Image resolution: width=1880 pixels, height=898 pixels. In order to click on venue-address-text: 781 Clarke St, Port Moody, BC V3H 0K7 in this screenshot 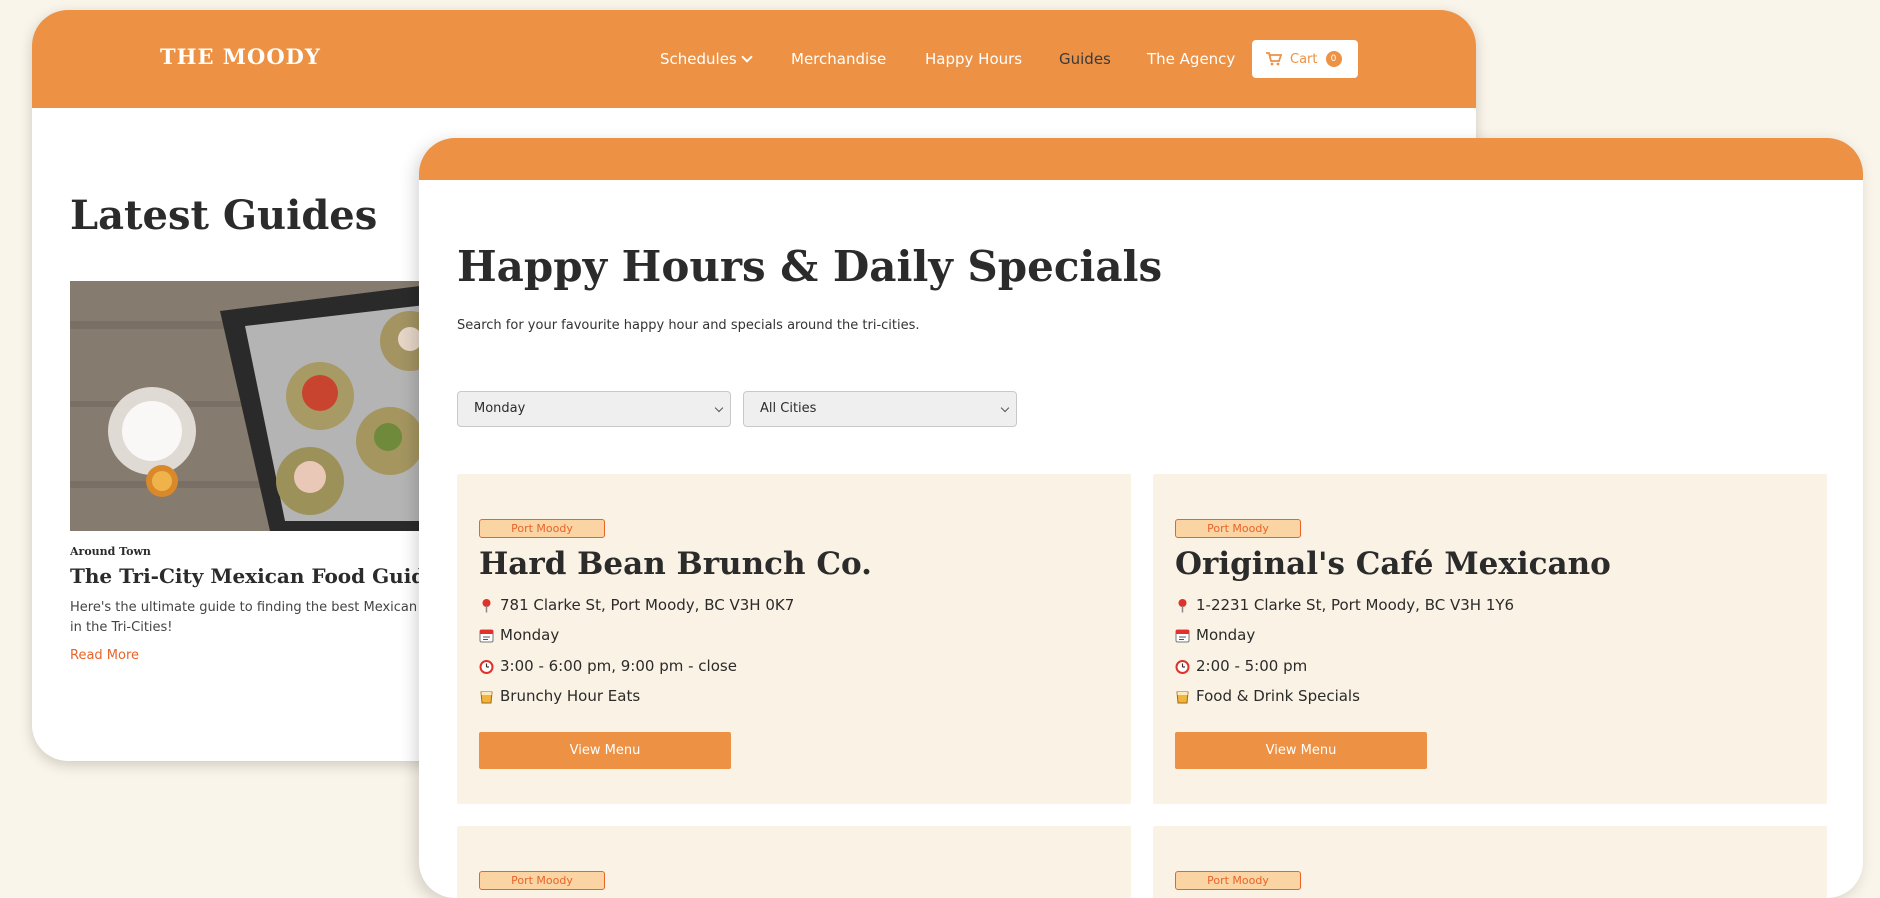, I will do `click(647, 605)`.